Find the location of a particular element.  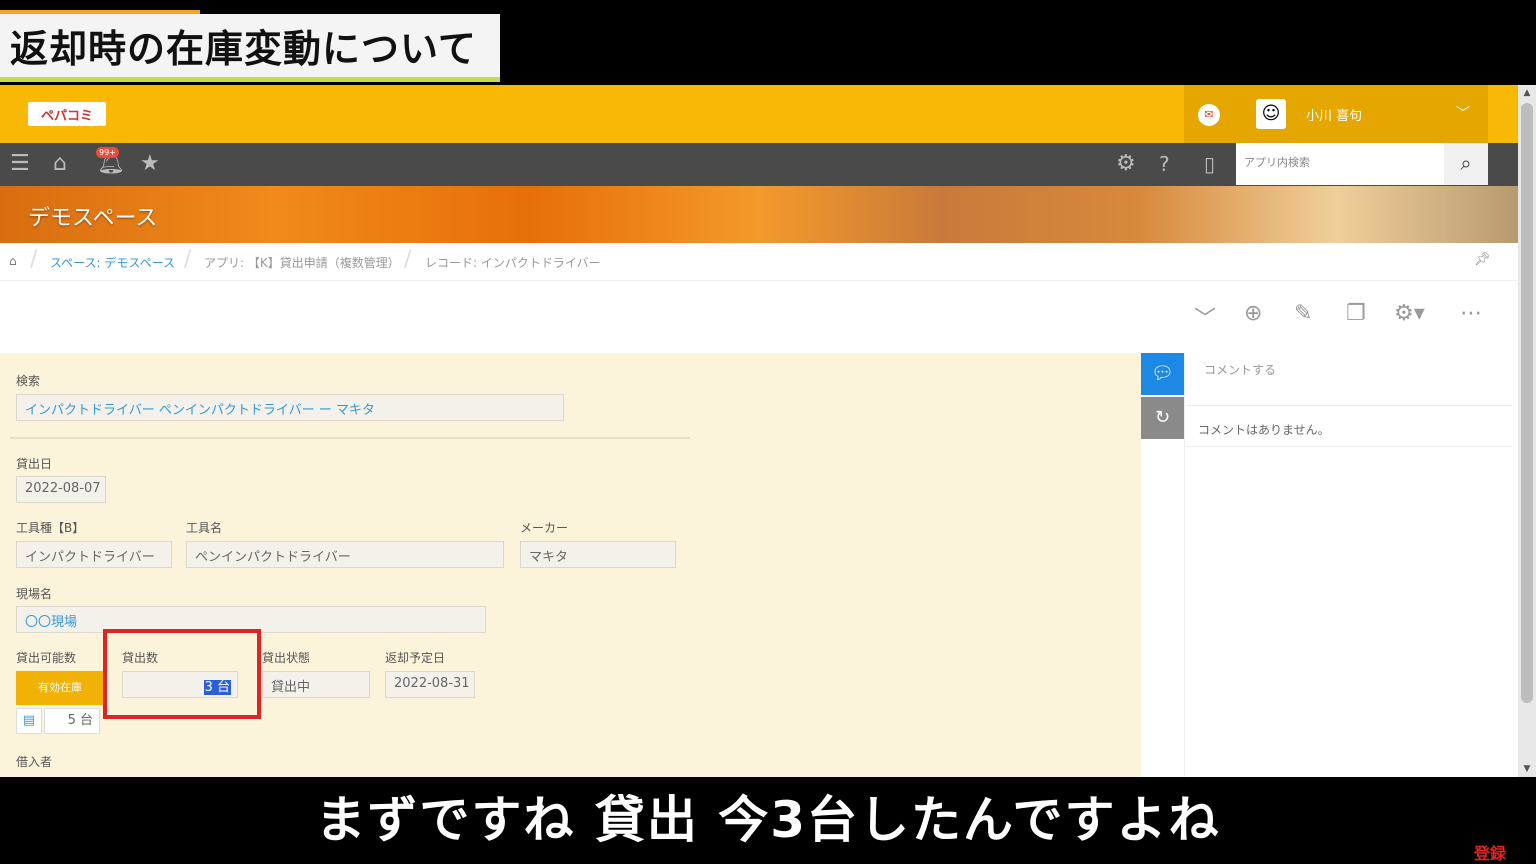

add-icon: ⊕ is located at coordinates (1253, 313).